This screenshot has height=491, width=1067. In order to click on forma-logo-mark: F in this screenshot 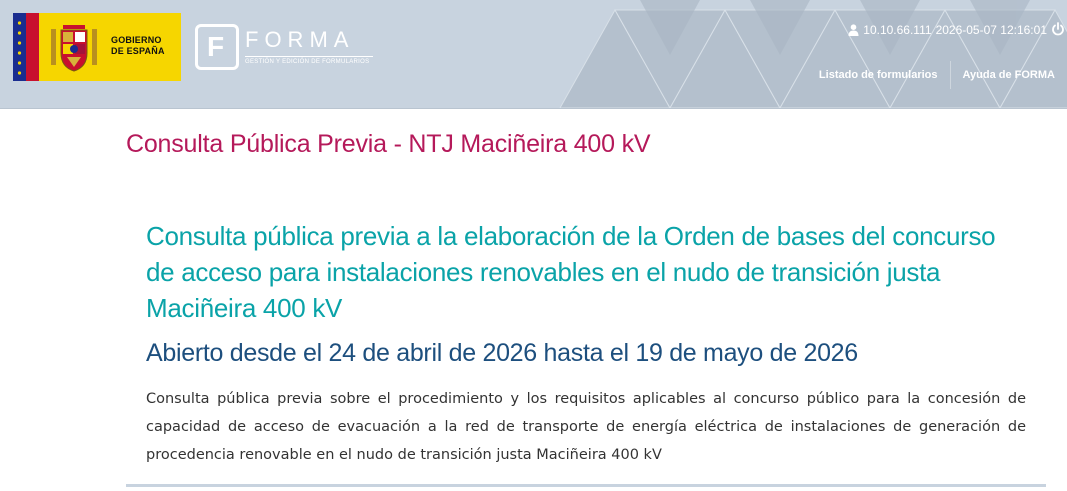, I will do `click(217, 47)`.